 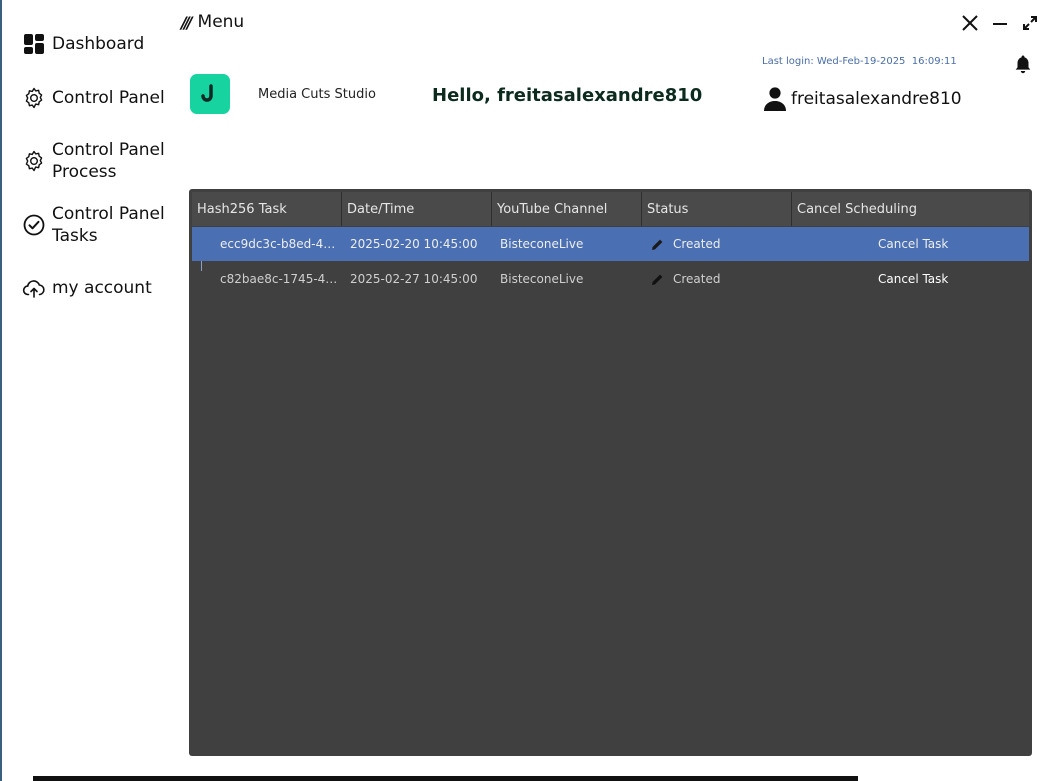 I want to click on menu-button: /// Menu, so click(x=212, y=22).